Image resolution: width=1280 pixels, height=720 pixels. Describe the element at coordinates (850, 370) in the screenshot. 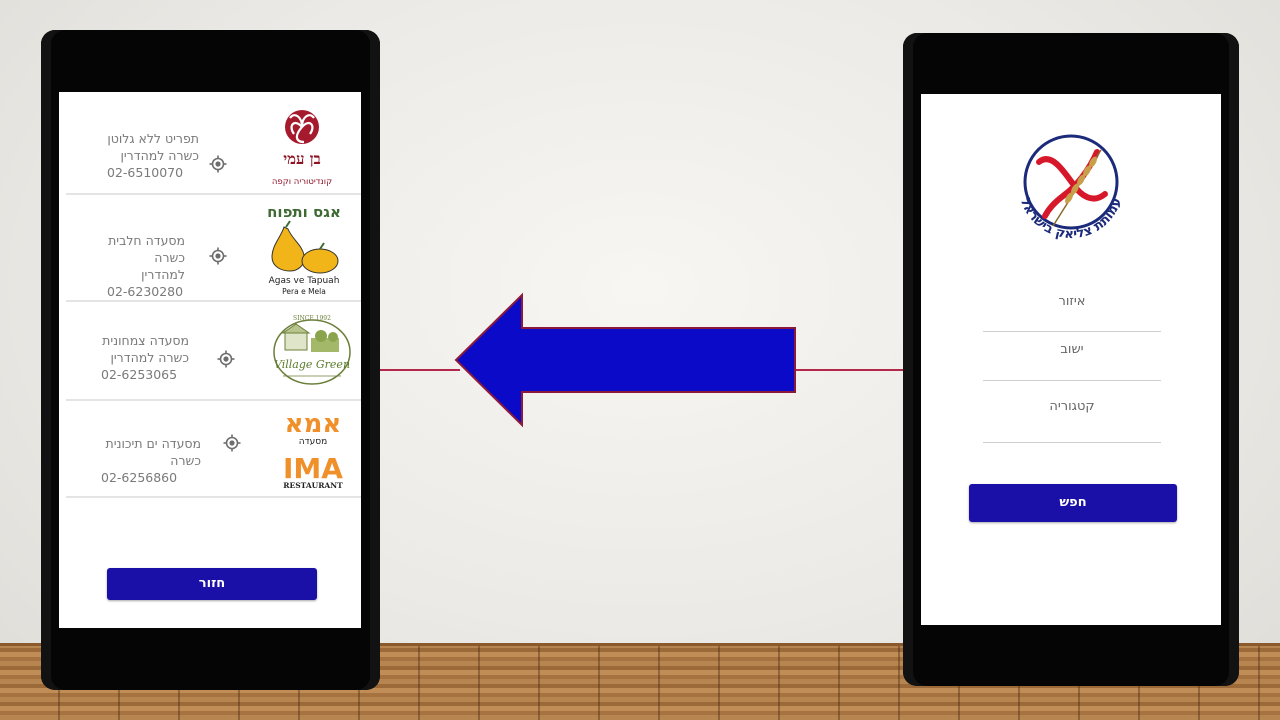

I see `connector-line-right` at that location.